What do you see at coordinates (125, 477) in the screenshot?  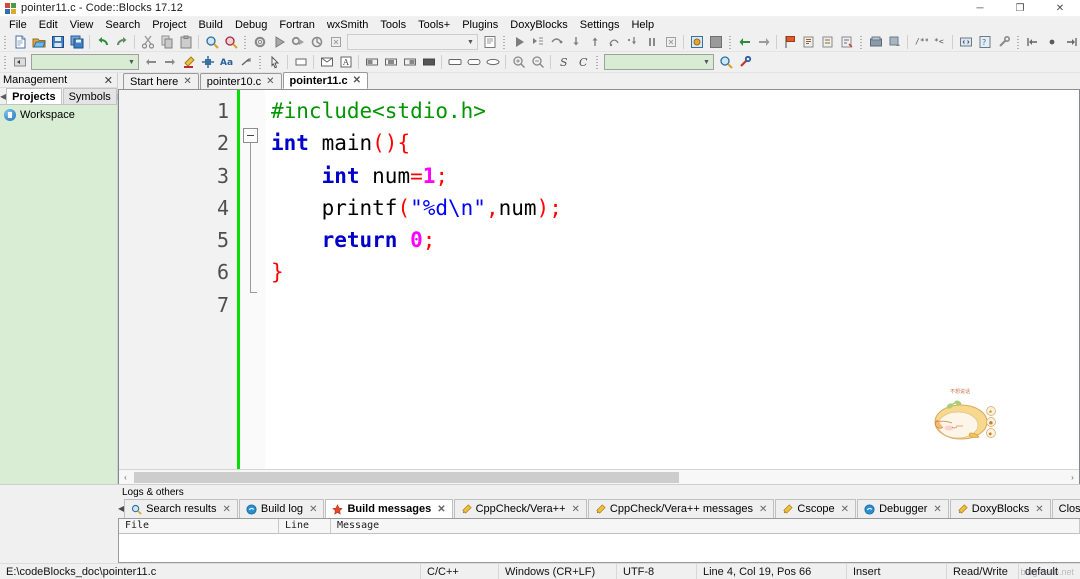 I see `scroll-left-icon: ‹` at bounding box center [125, 477].